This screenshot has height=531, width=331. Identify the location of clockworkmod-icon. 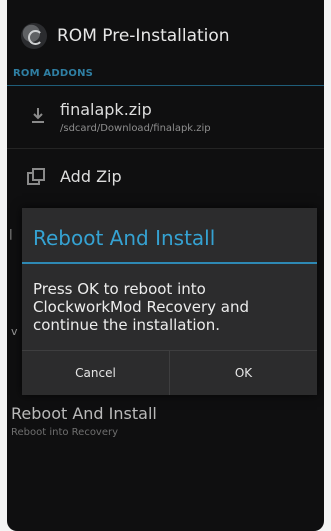
(34, 36).